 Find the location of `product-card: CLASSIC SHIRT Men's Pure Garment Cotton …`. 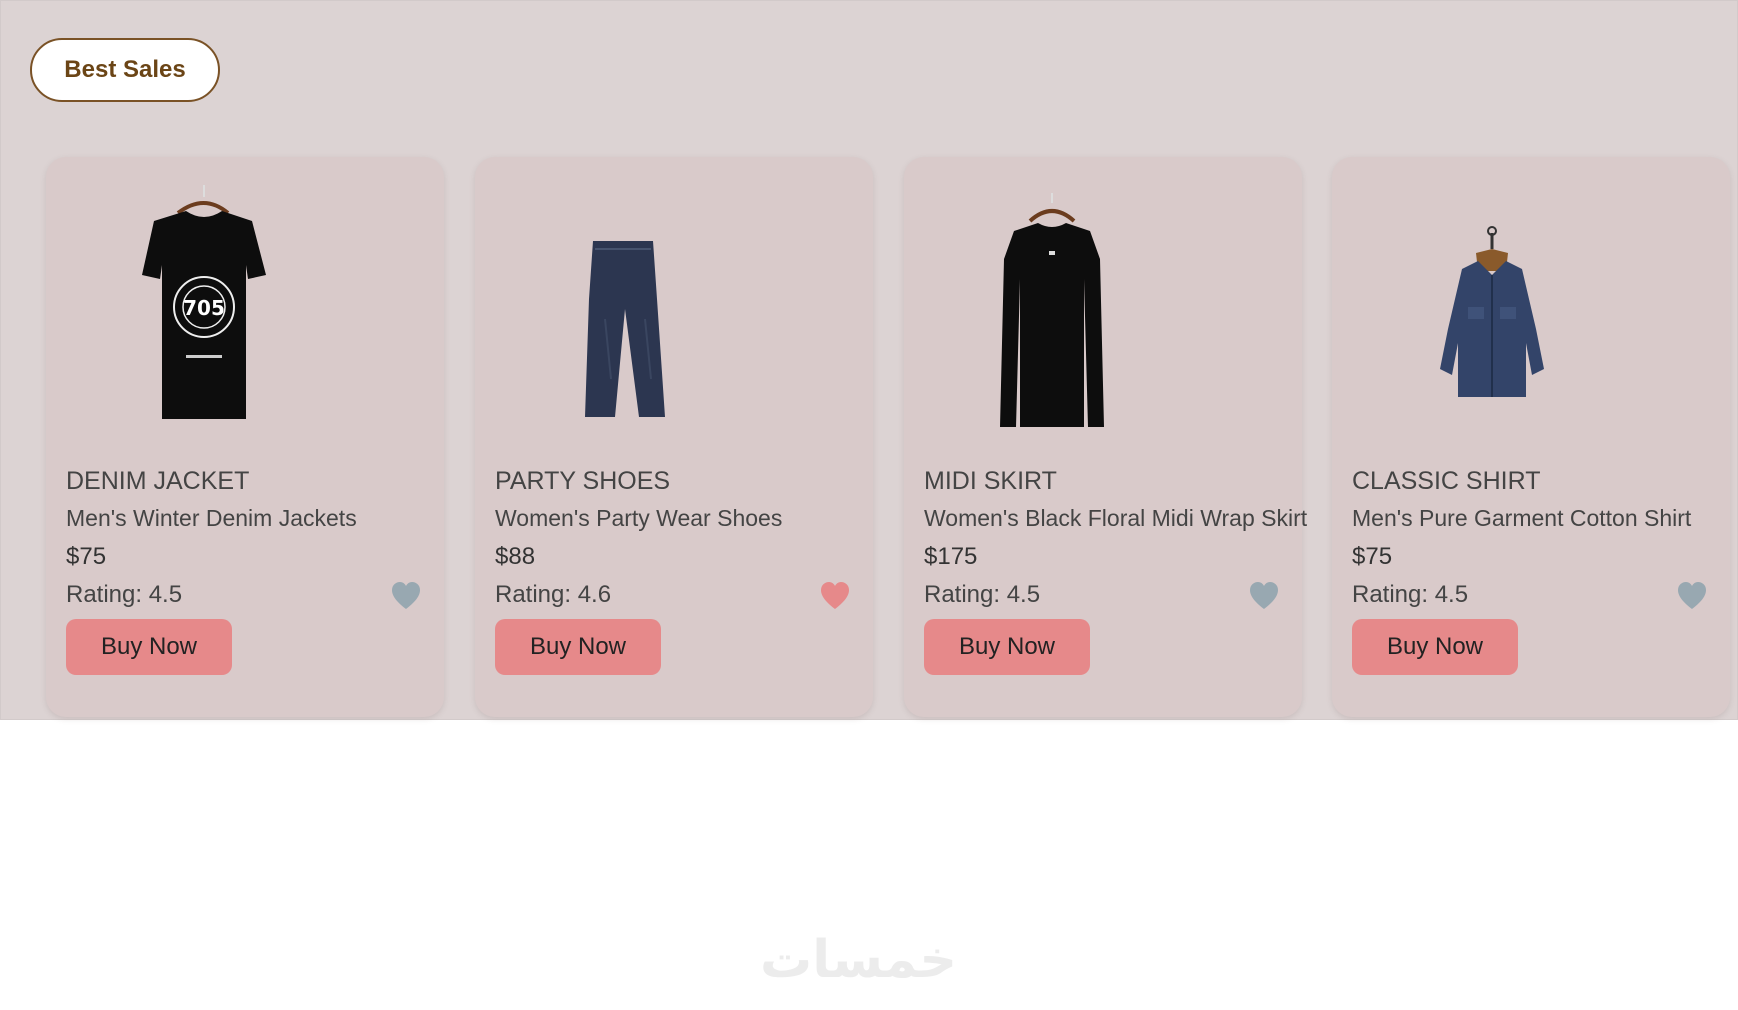

product-card: CLASSIC SHIRT Men's Pure Garment Cotton … is located at coordinates (1531, 437).